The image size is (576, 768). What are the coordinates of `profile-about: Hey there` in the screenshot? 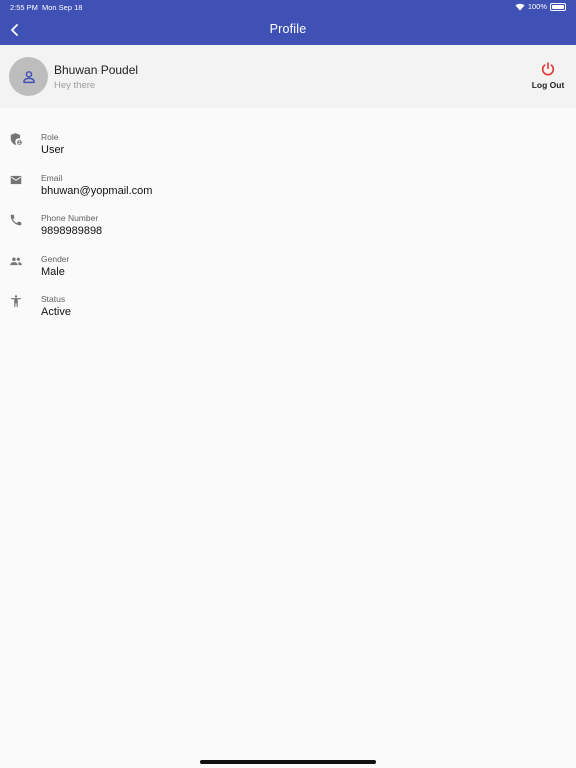 It's located at (75, 85).